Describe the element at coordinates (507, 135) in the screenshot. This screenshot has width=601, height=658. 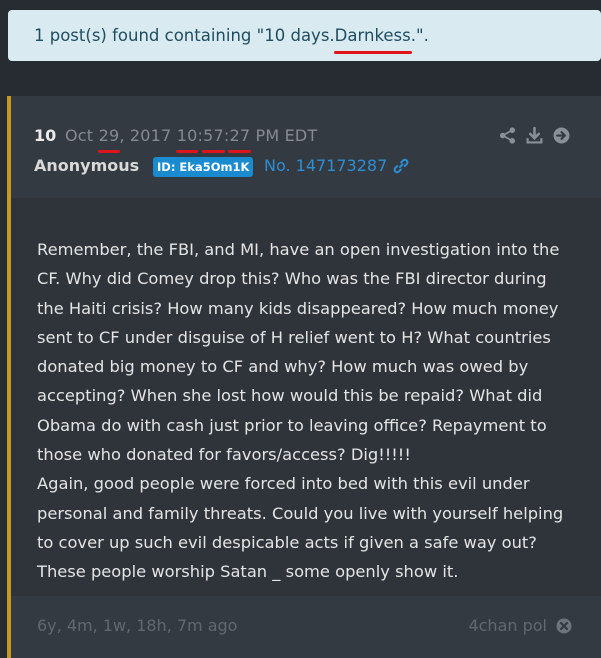
I see `share-icon` at that location.